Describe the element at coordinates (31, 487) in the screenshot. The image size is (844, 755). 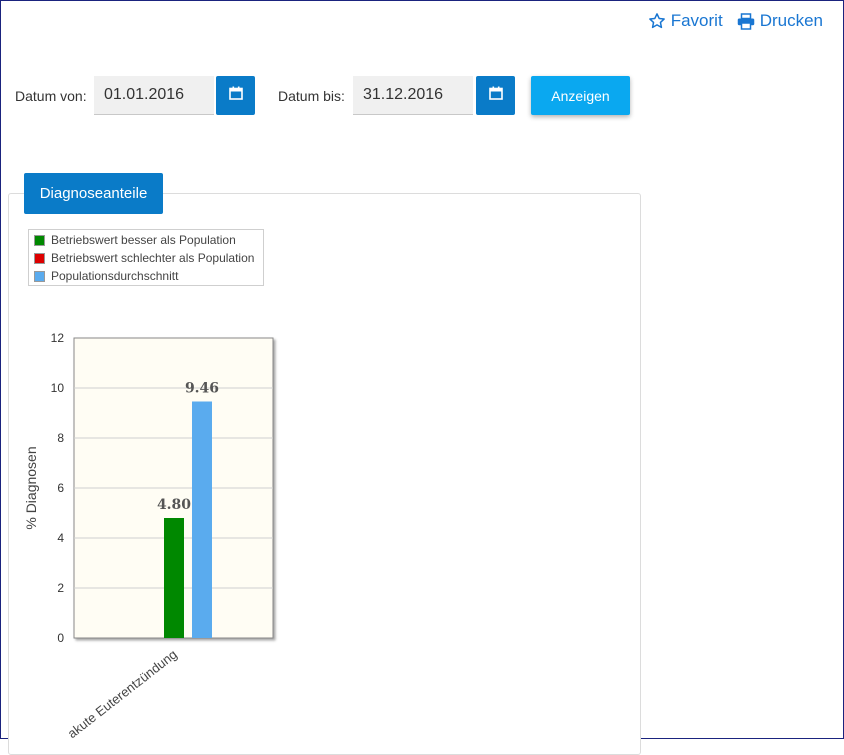
I see `y-axis-label: % Diagnosen` at that location.